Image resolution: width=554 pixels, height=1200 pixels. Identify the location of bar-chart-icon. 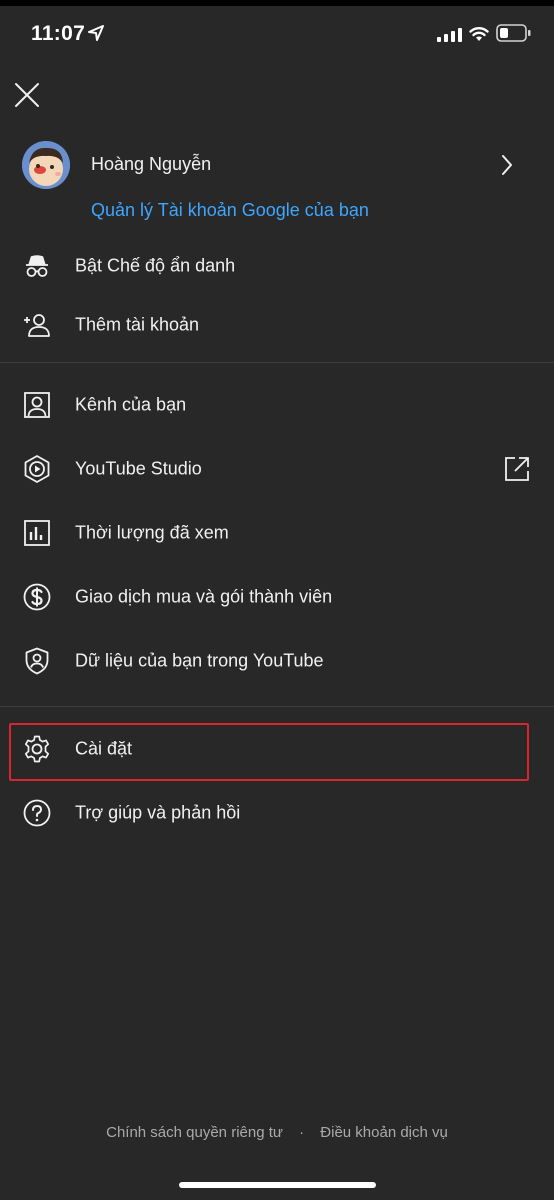
(37, 533).